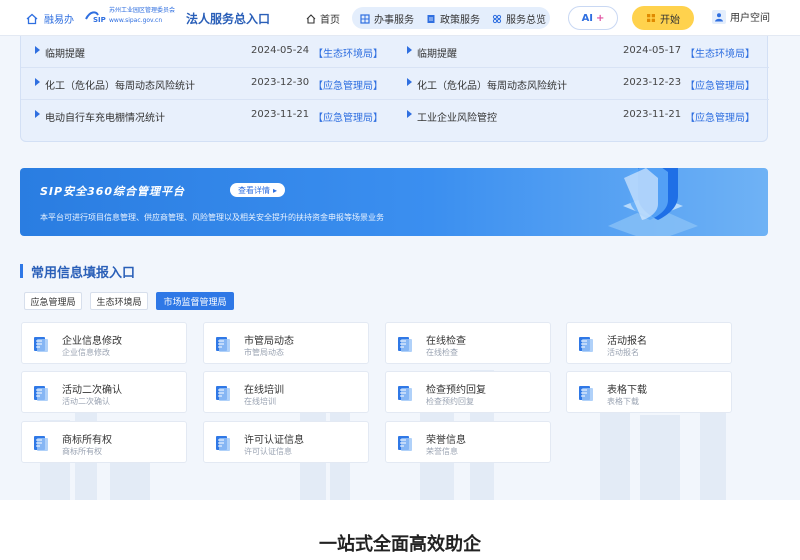  What do you see at coordinates (280, 50) in the screenshot?
I see `news-date: 2024-05-24` at bounding box center [280, 50].